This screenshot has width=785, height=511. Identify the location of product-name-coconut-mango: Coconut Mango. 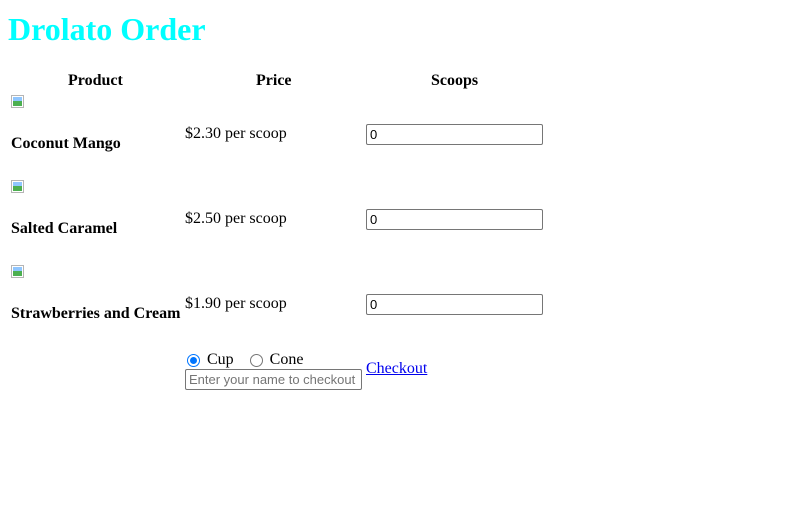
(66, 143).